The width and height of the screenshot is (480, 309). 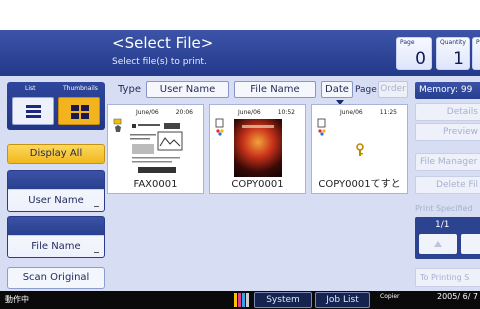 What do you see at coordinates (414, 53) in the screenshot?
I see `page-counter: Page 0` at bounding box center [414, 53].